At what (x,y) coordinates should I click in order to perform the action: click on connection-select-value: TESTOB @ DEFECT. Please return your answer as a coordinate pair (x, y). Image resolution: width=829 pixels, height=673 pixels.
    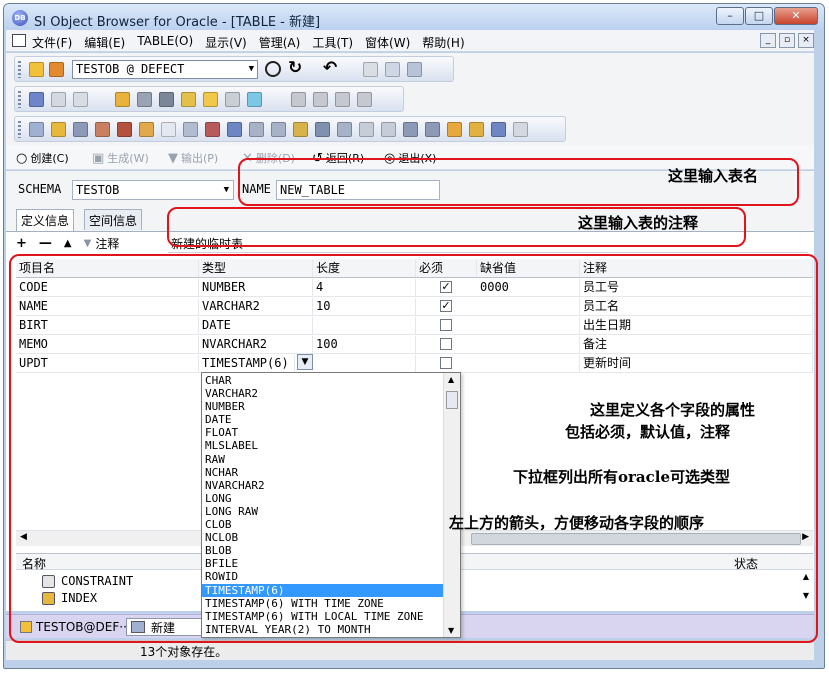
    Looking at the image, I should click on (130, 69).